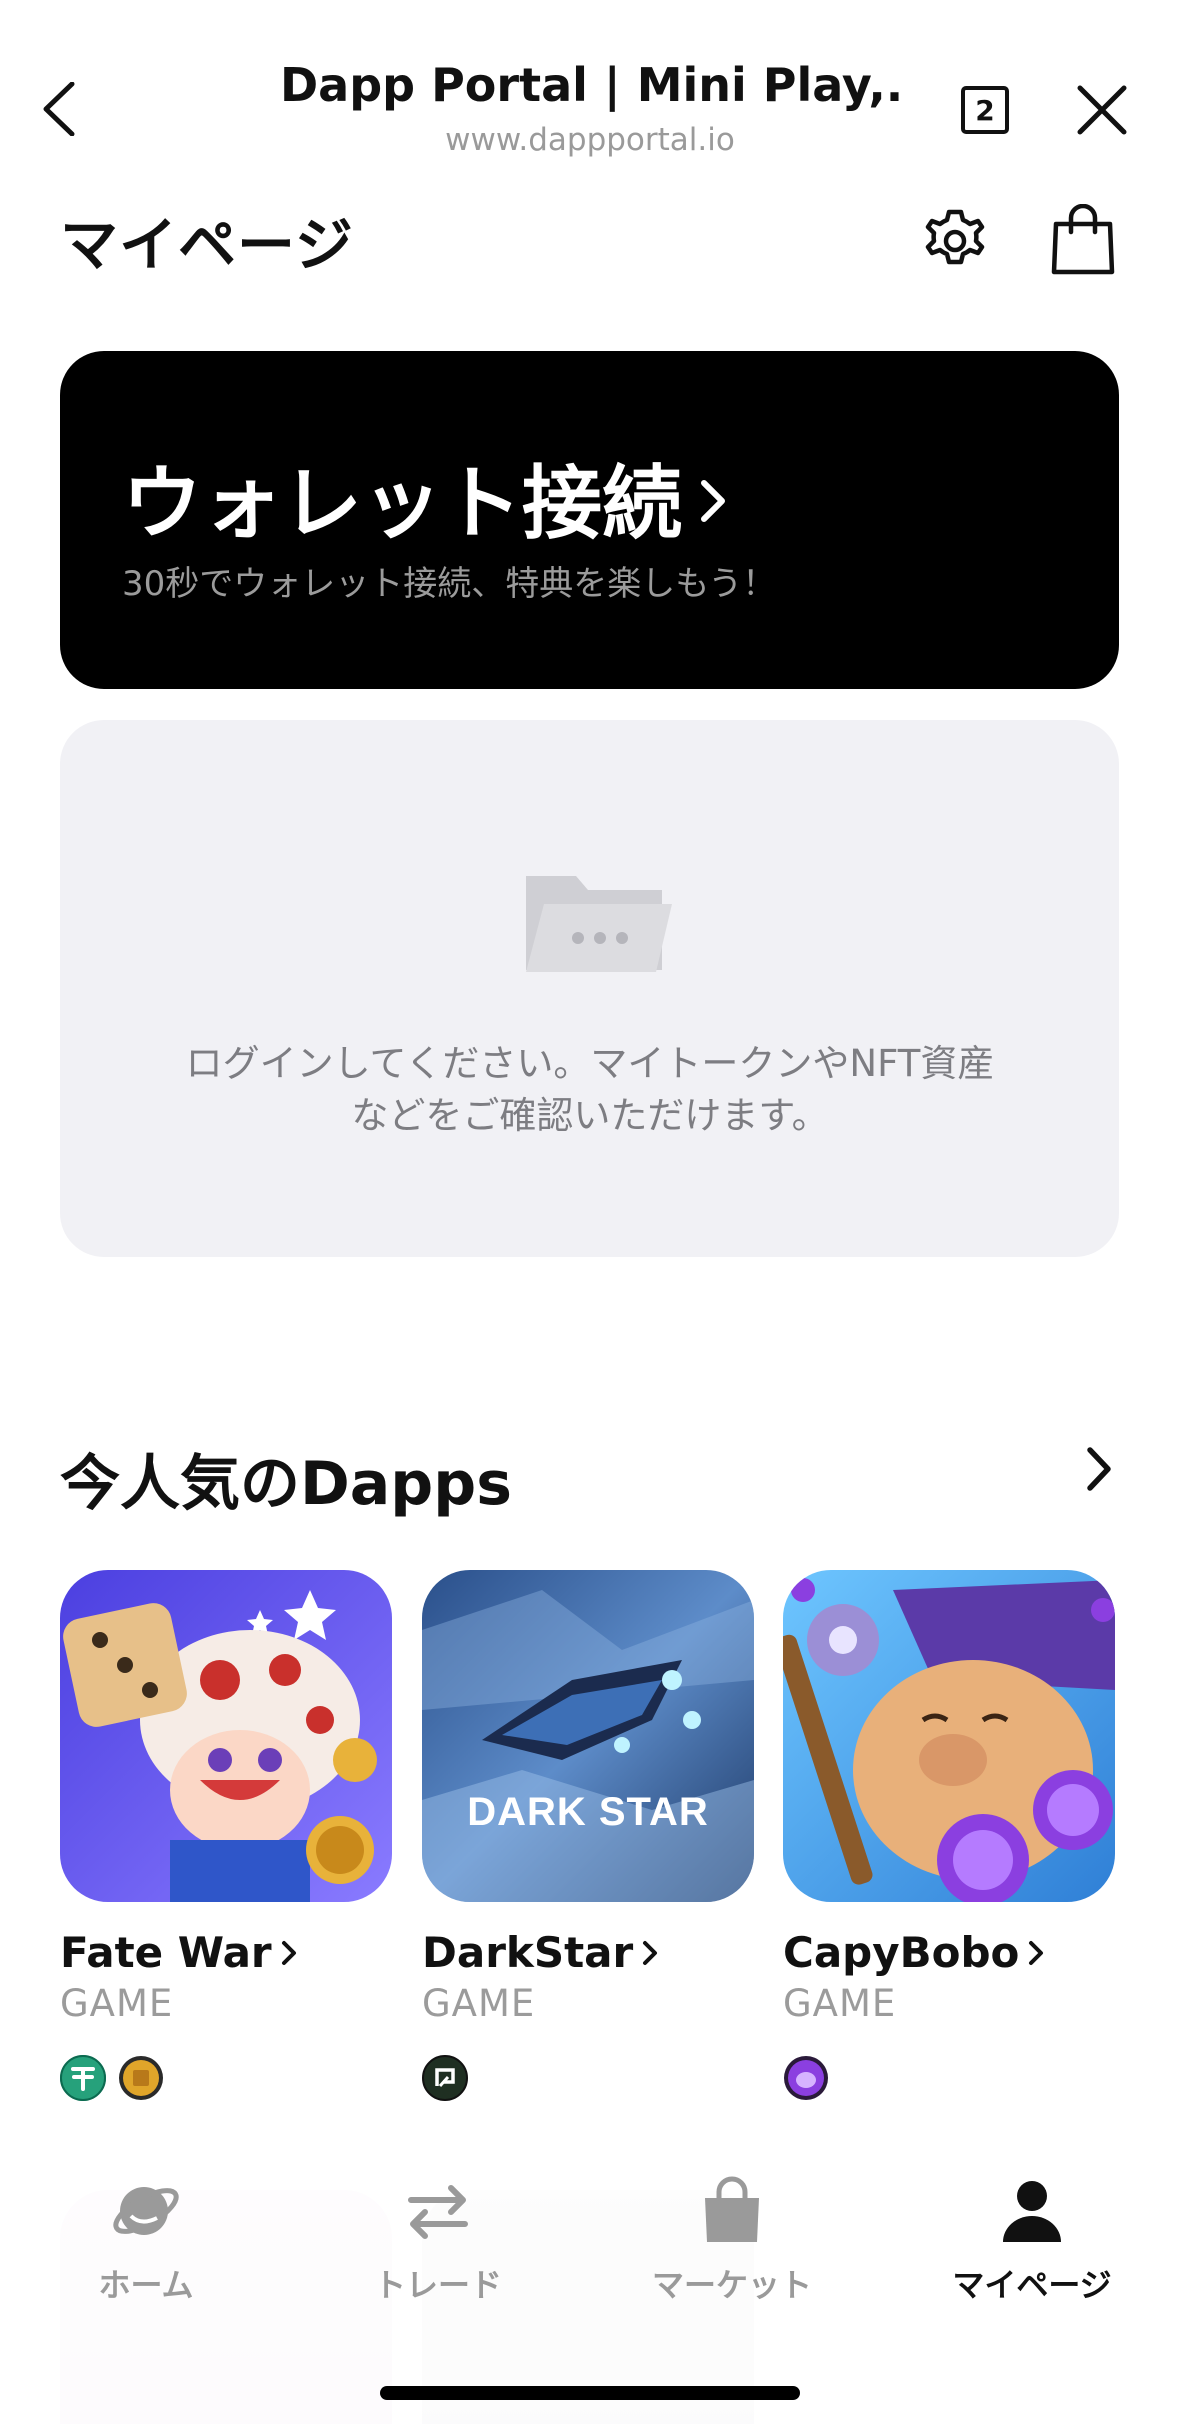 This screenshot has width=1179, height=2424. Describe the element at coordinates (840, 2003) in the screenshot. I see `capybobo-category: GAME` at that location.